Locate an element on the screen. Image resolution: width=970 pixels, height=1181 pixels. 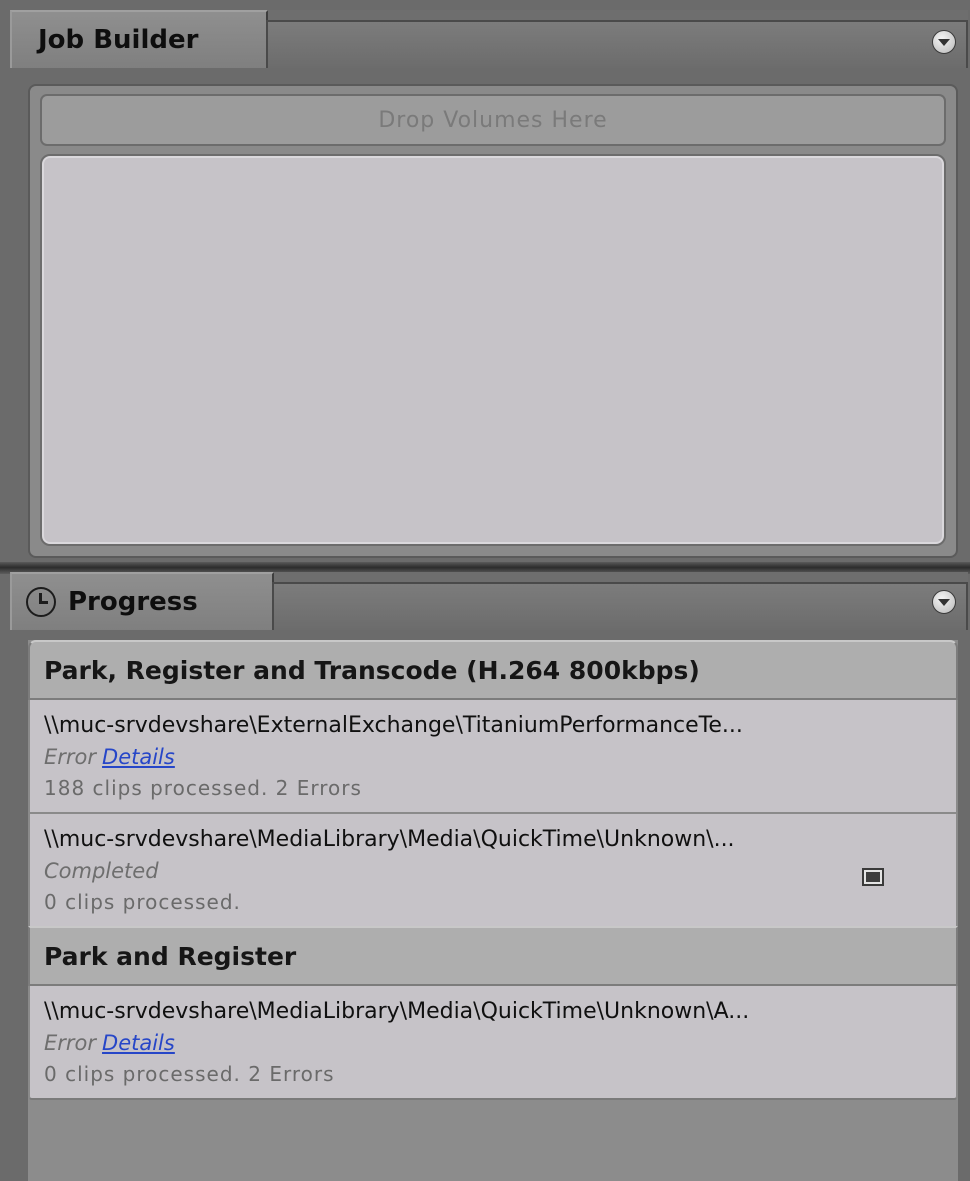
job-group-header: Park and Register is located at coordinates (493, 956).